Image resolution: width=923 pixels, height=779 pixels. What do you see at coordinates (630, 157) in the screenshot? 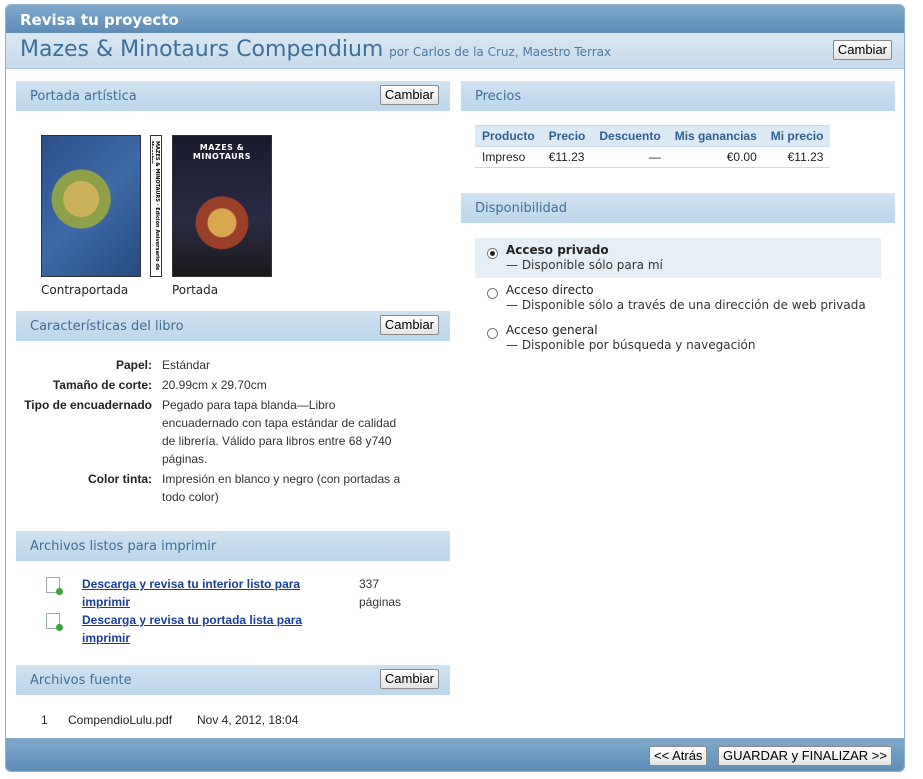
I see `price-cell: —` at bounding box center [630, 157].